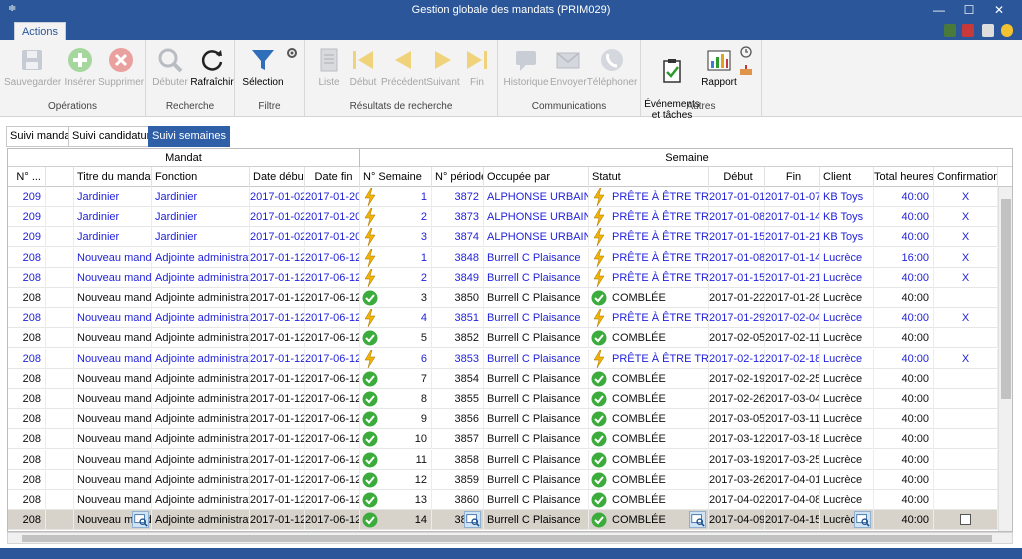 The height and width of the screenshot is (559, 1022). What do you see at coordinates (277, 177) in the screenshot?
I see `hdr-date-debut: Date début` at bounding box center [277, 177].